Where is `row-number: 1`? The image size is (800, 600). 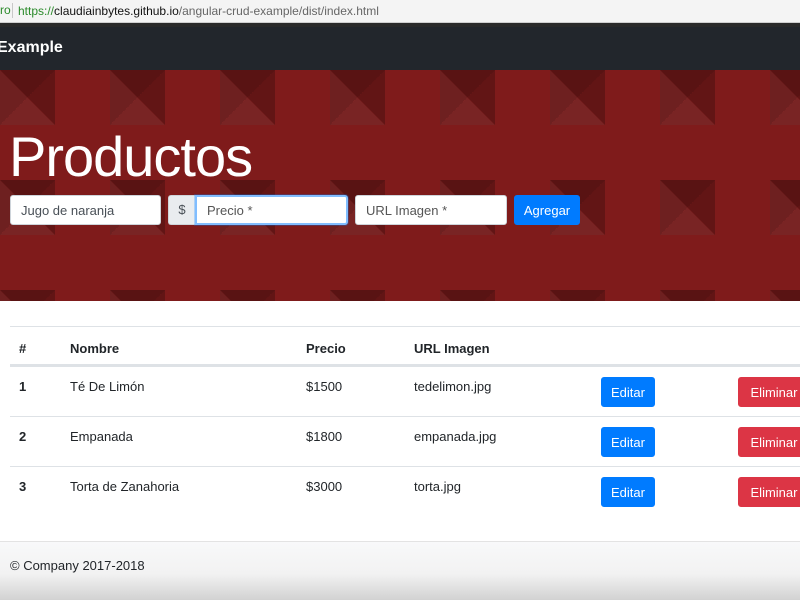
row-number: 1 is located at coordinates (23, 386).